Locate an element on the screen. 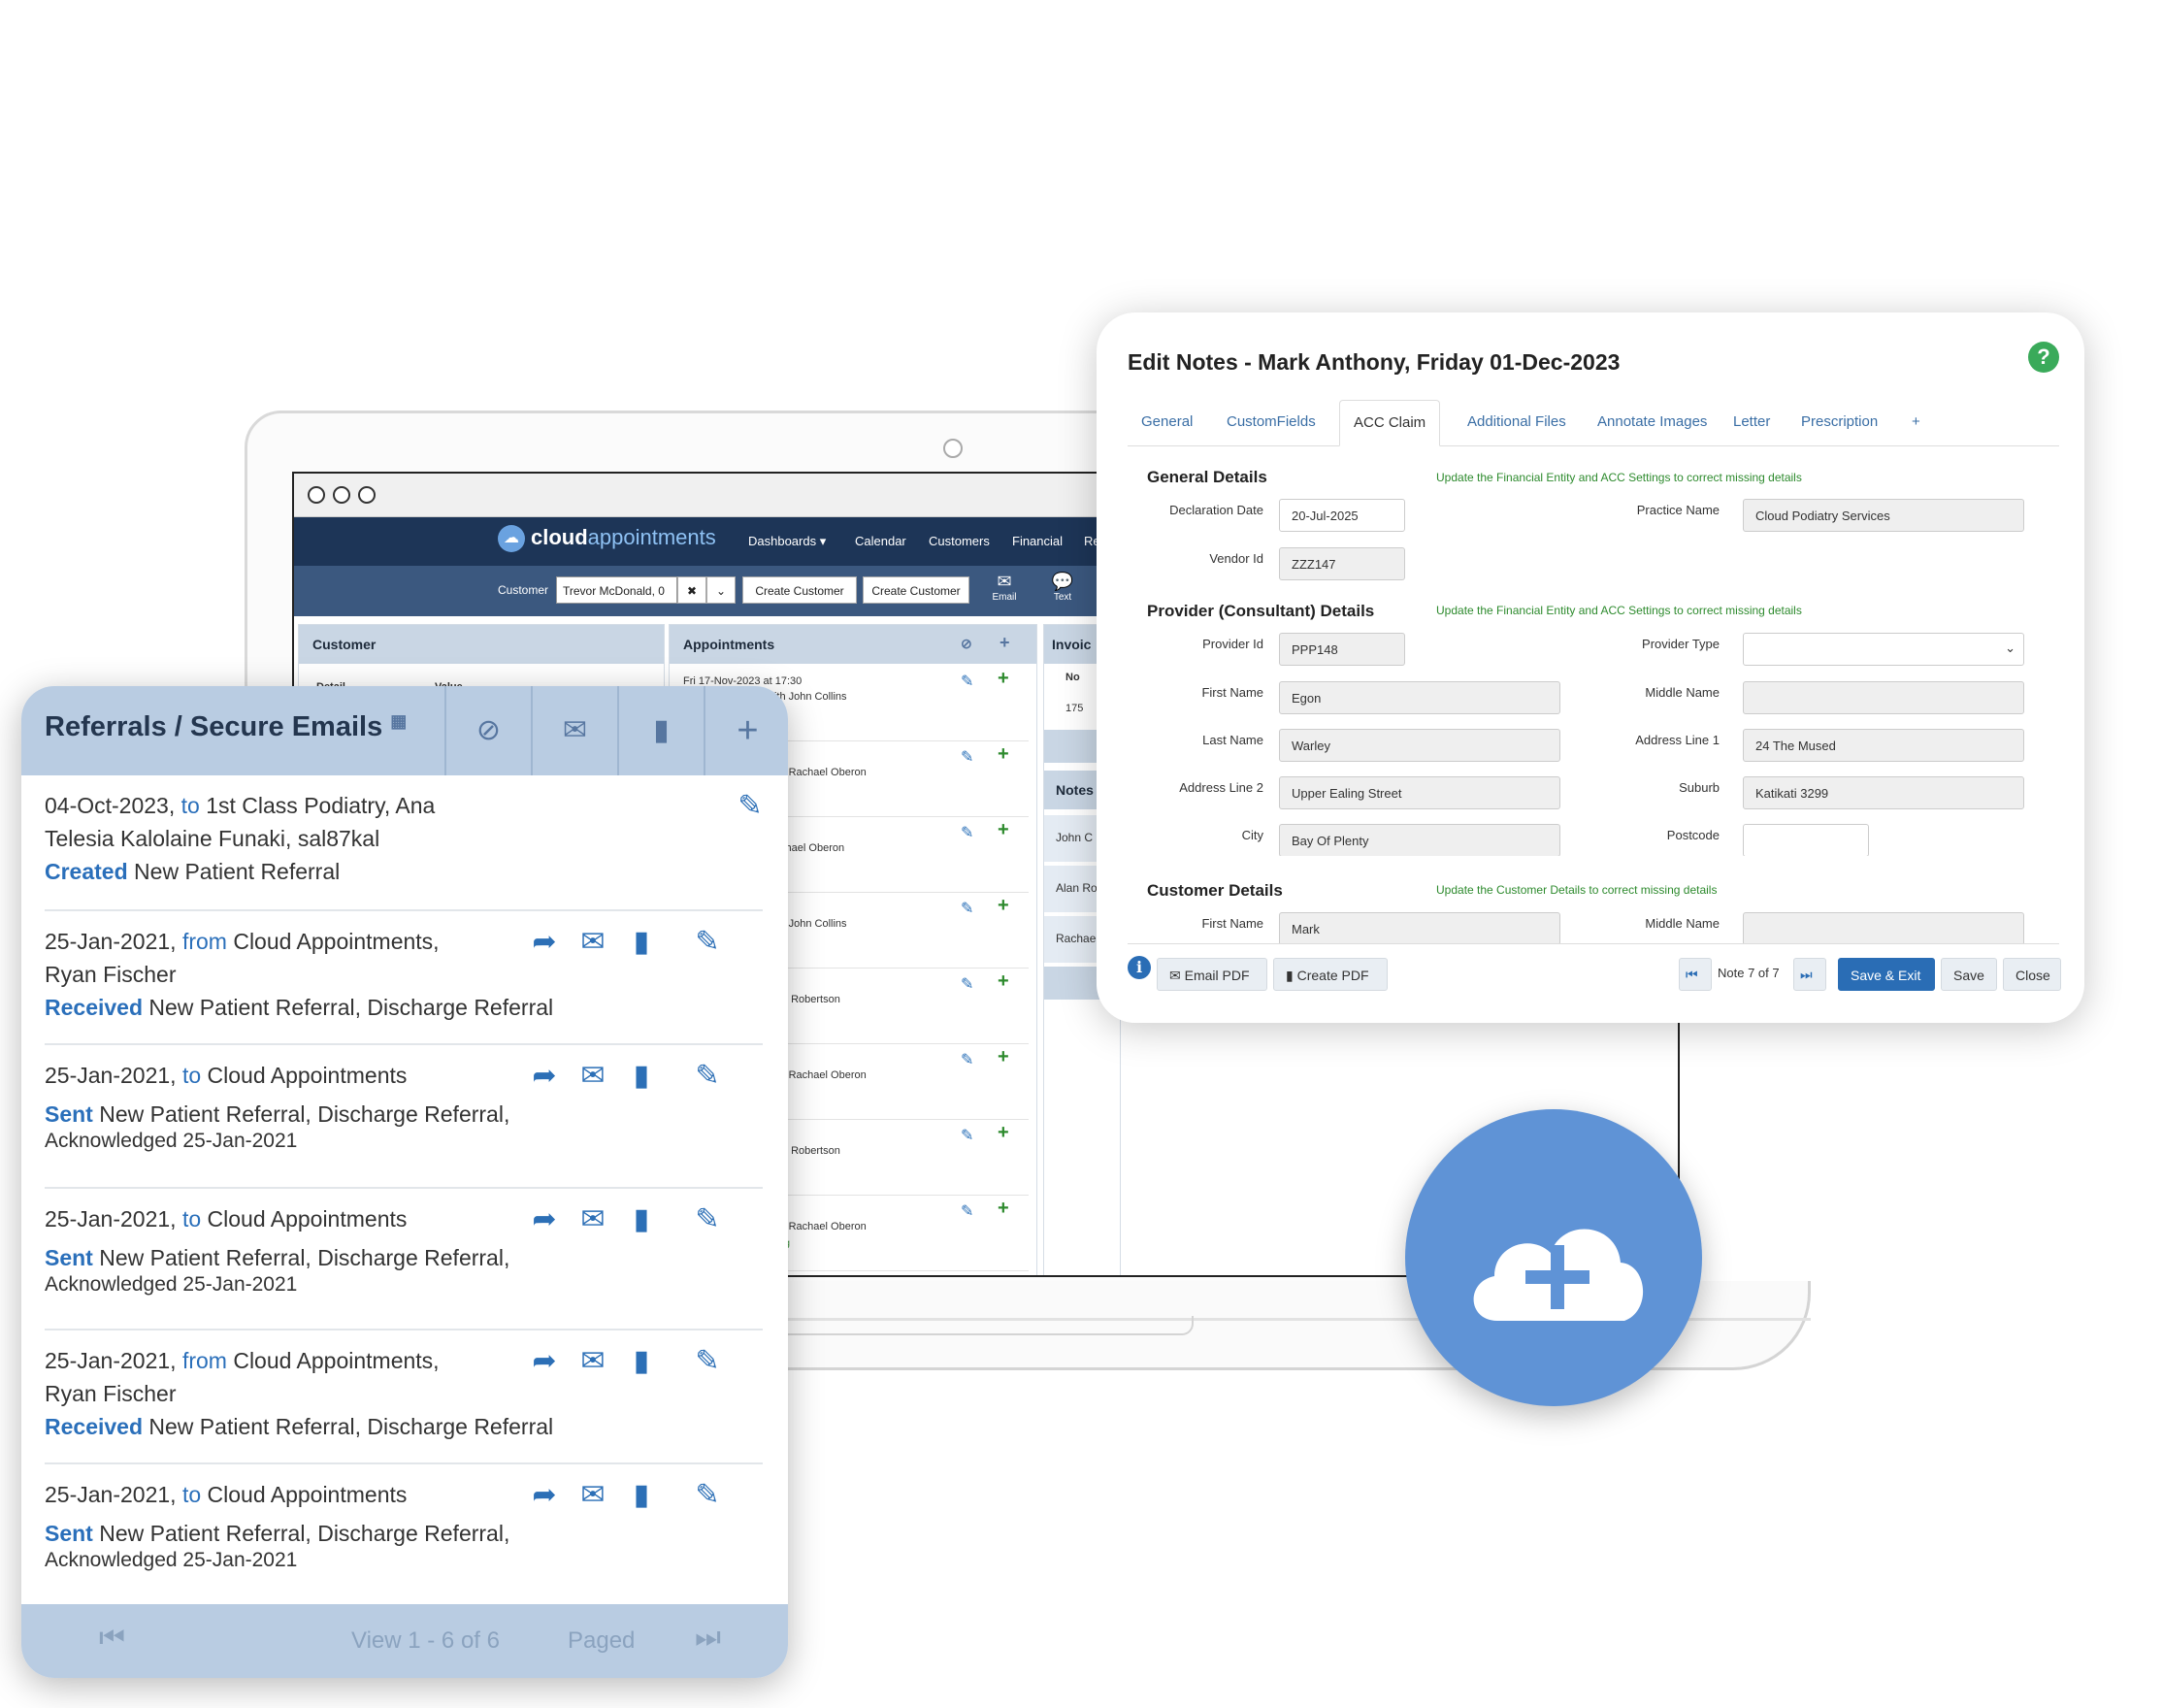 The image size is (2163, 1708). grid-icon: ▦ is located at coordinates (398, 721).